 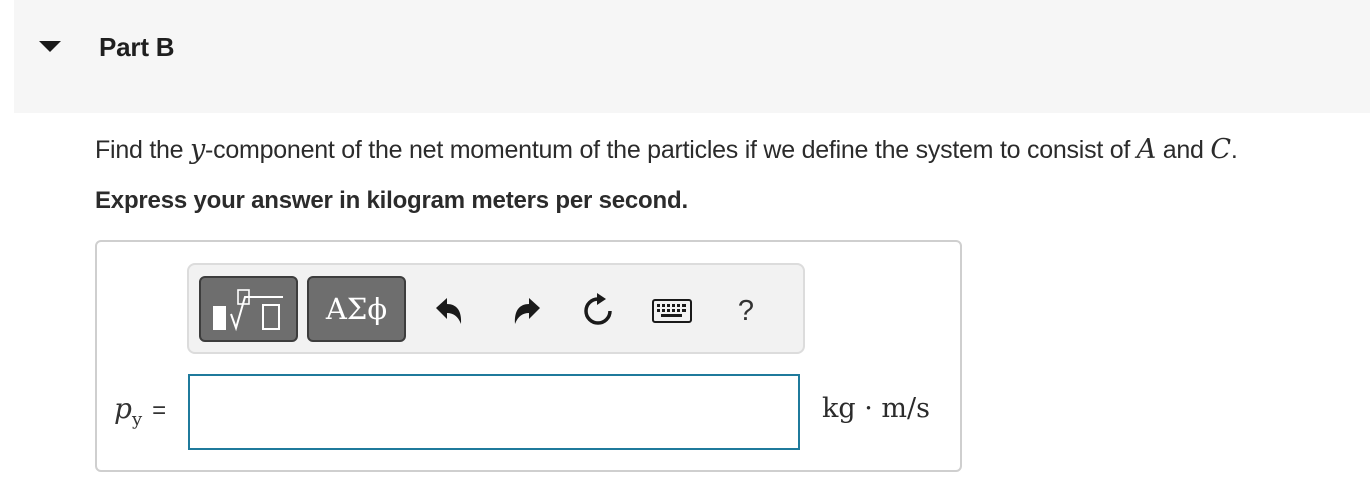 What do you see at coordinates (123, 408) in the screenshot?
I see `variable-symbol: p` at bounding box center [123, 408].